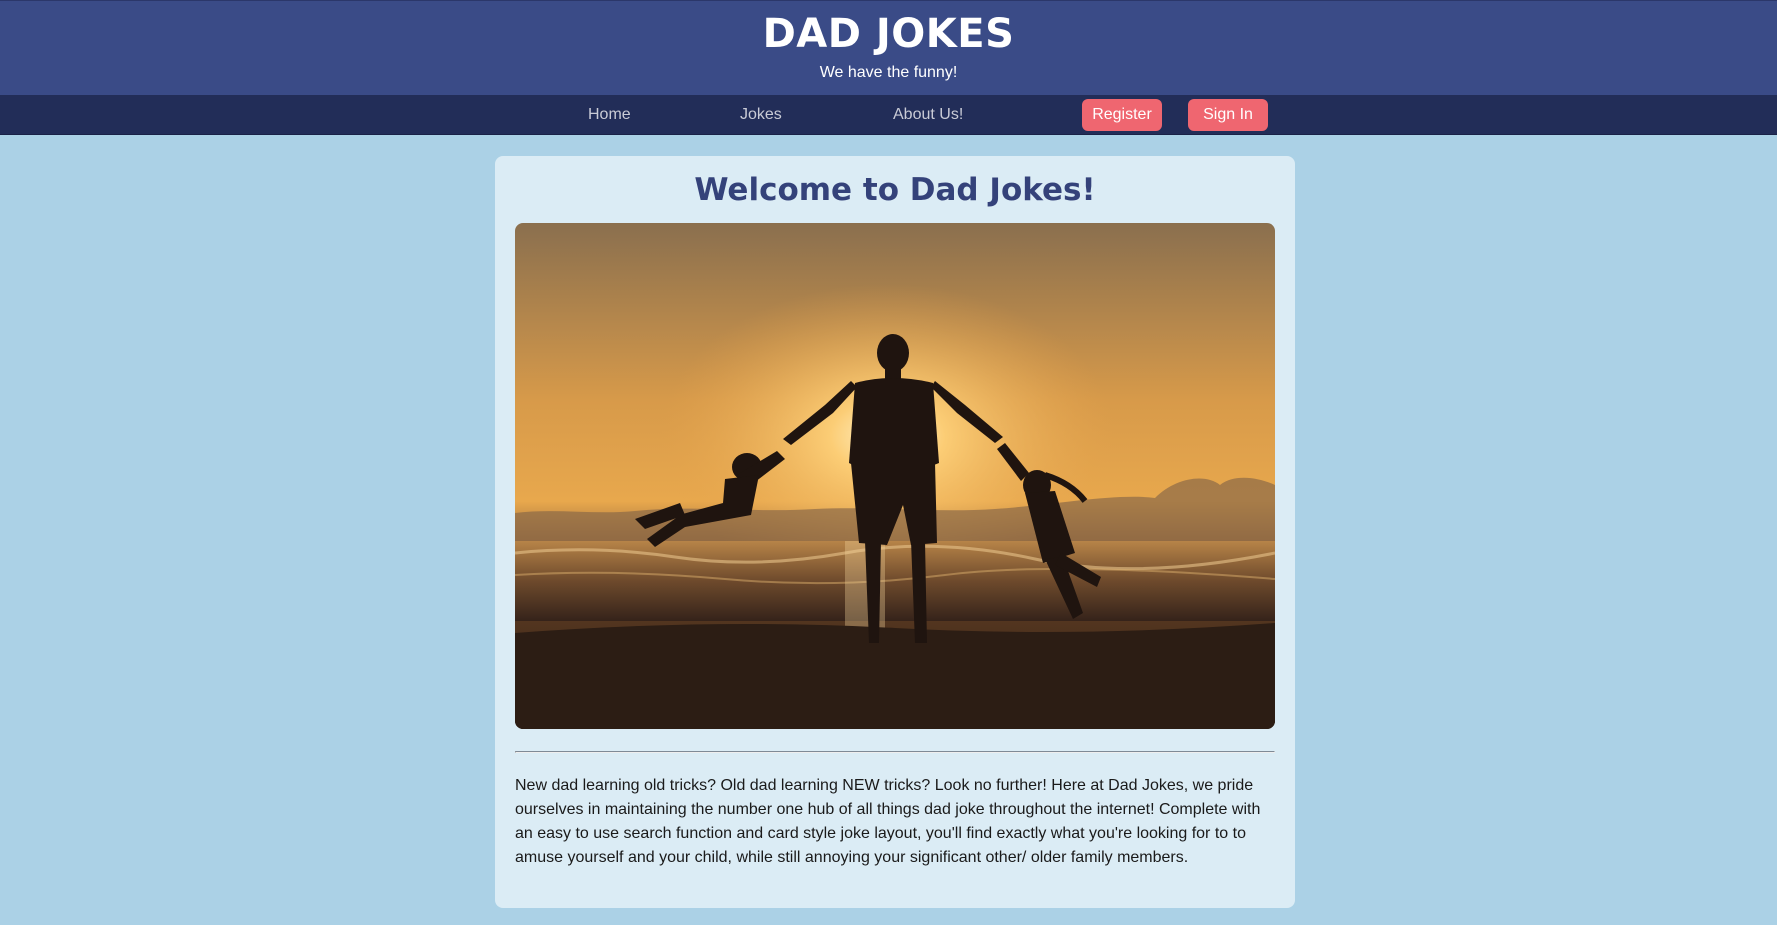  I want to click on register-button: Register, so click(1122, 115).